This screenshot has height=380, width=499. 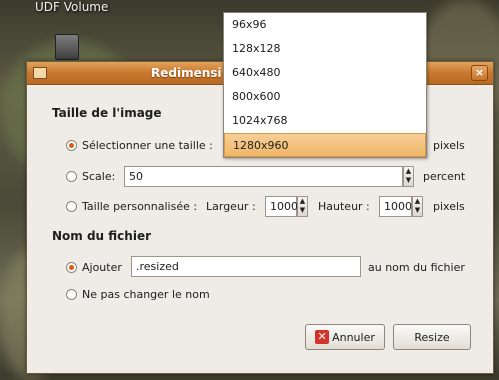 What do you see at coordinates (449, 206) in the screenshot?
I see `pixels-label-2: pixels` at bounding box center [449, 206].